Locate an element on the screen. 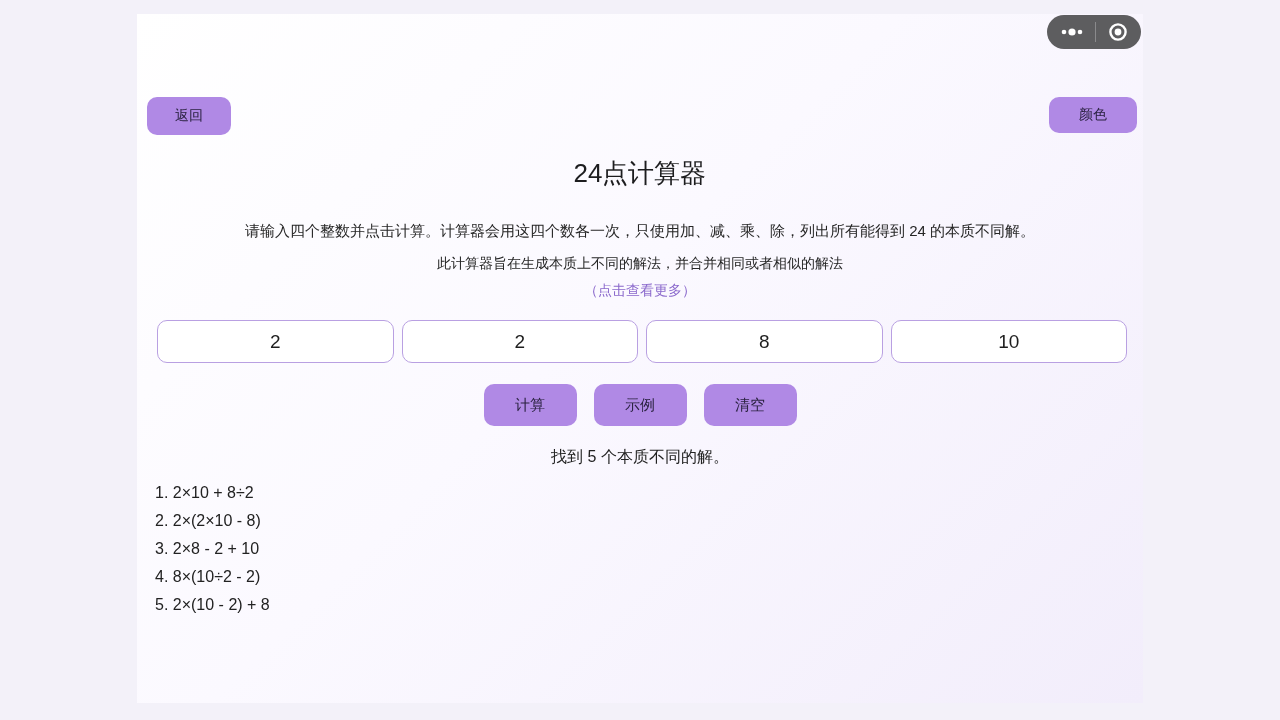 This screenshot has width=1280, height=720. solution-item: 3. 2×8 - 2 + 10 is located at coordinates (207, 549).